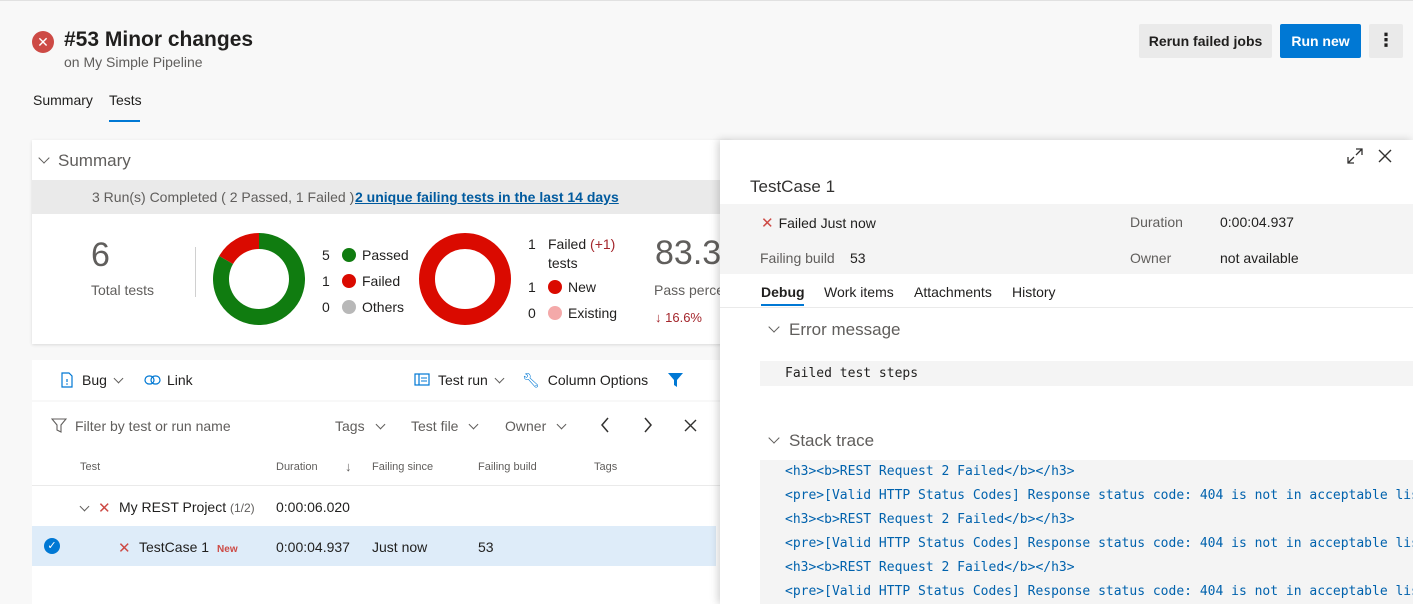 The image size is (1413, 604). I want to click on row-failing-build: 53, so click(486, 547).